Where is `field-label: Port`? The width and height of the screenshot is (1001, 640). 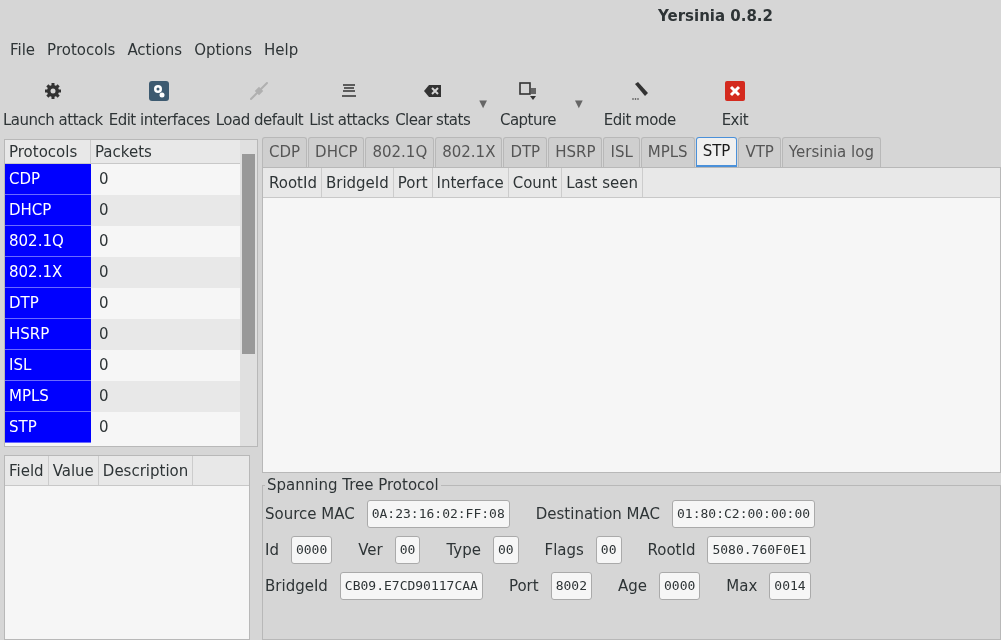 field-label: Port is located at coordinates (523, 586).